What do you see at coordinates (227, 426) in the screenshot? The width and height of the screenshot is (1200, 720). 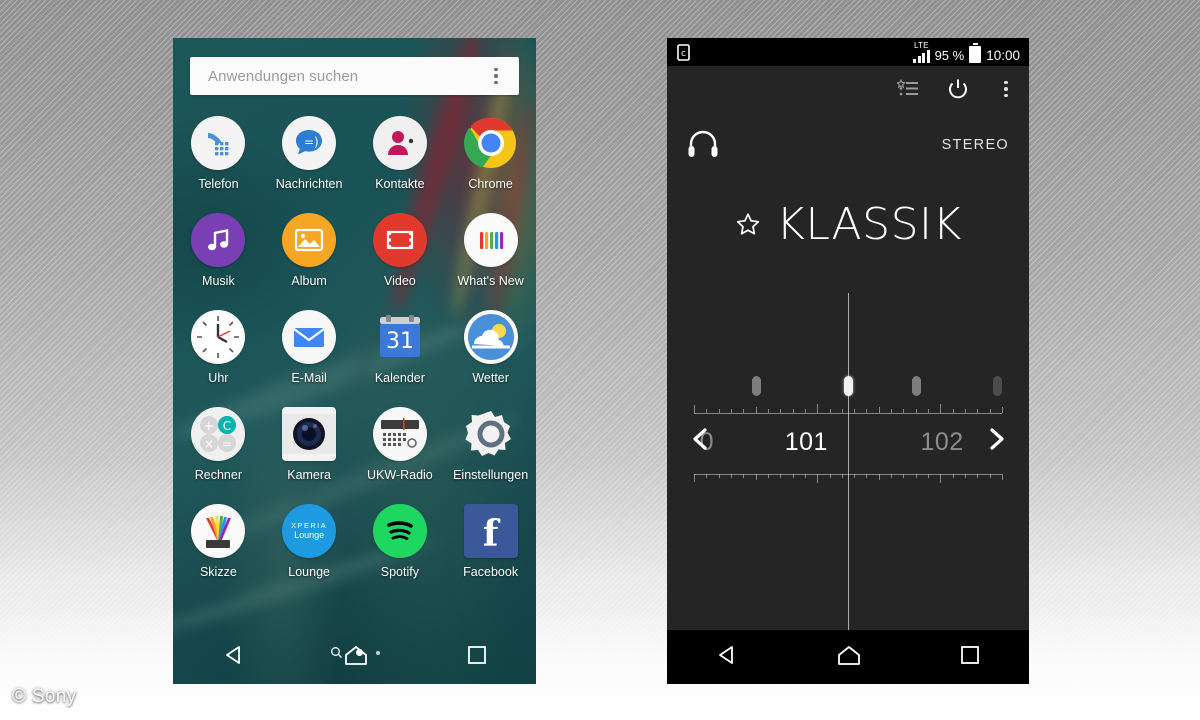 I see `svg-text: C` at bounding box center [227, 426].